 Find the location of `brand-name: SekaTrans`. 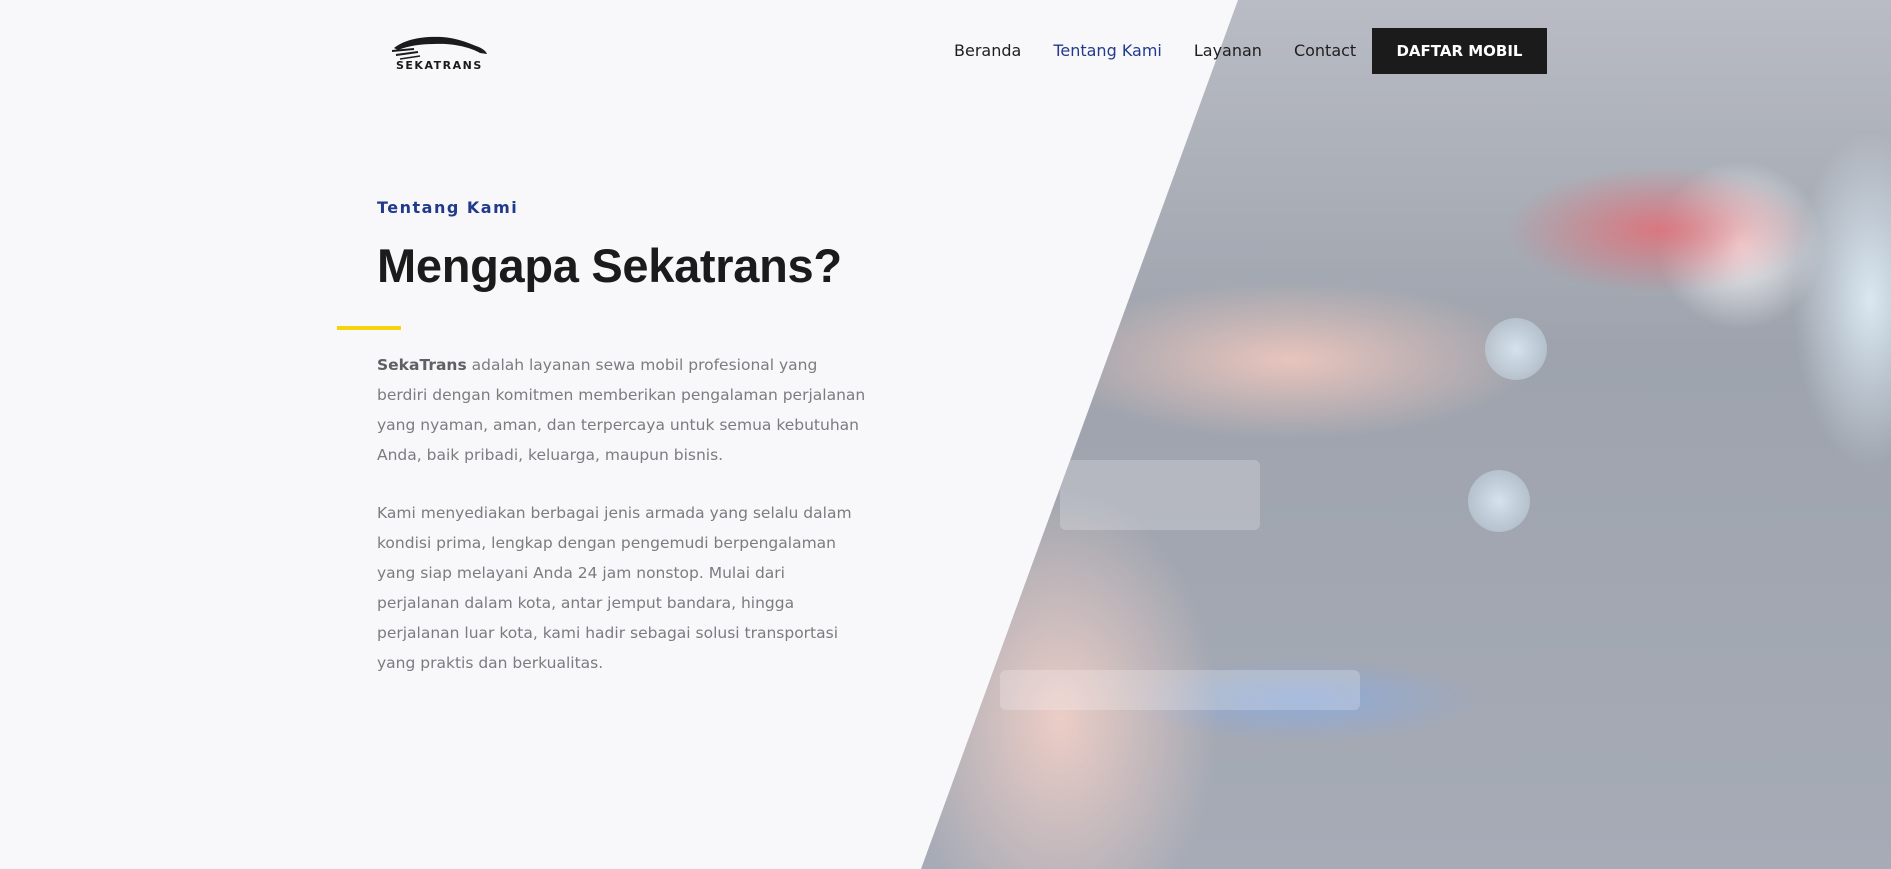

brand-name: SekaTrans is located at coordinates (422, 365).